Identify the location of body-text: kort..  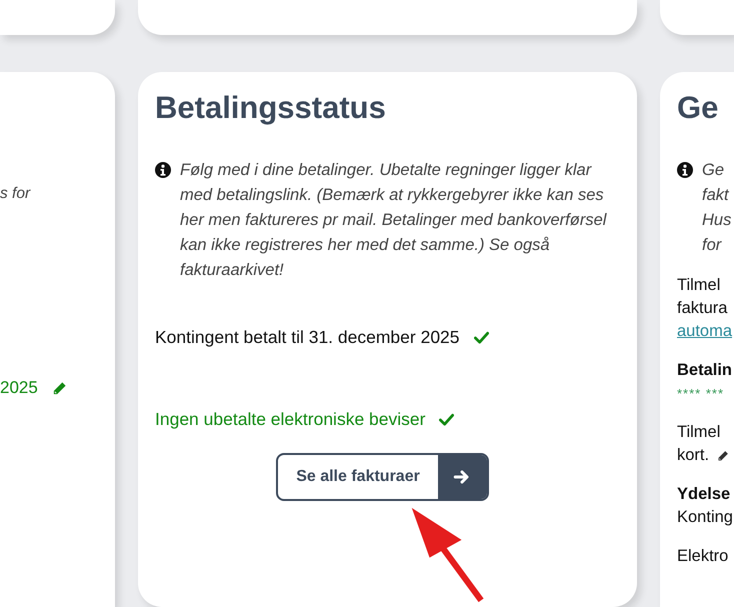
(693, 455).